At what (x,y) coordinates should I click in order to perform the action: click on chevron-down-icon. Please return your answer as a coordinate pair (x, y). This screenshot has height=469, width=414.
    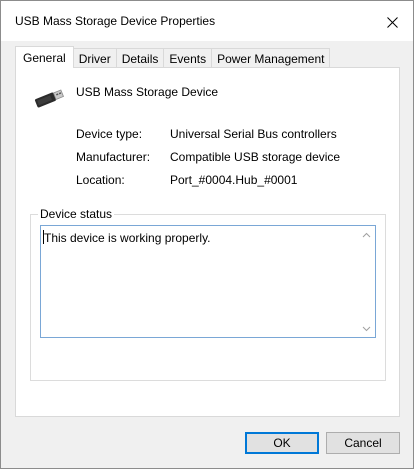
    Looking at the image, I should click on (366, 328).